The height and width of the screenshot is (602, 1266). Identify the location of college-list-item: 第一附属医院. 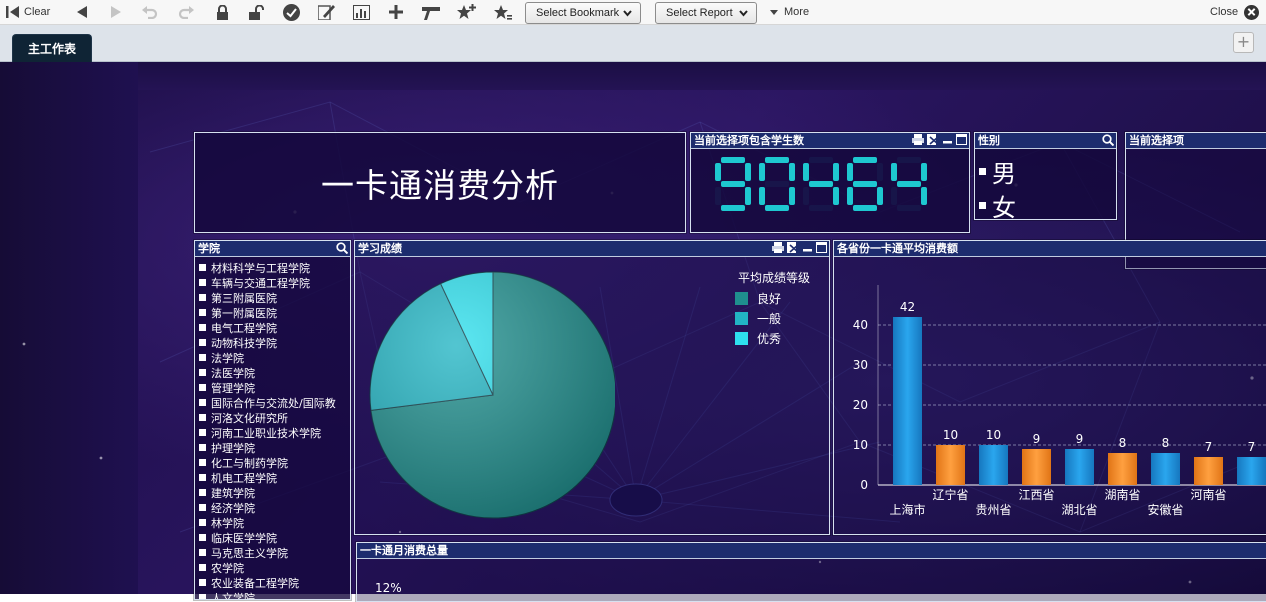
(267, 312).